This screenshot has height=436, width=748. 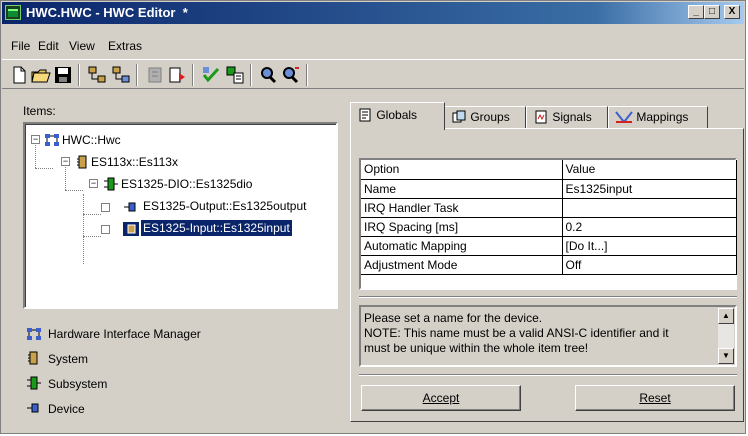 I want to click on tree-item-es1325-input: ES1325-Input::Es1325input, so click(x=216, y=228).